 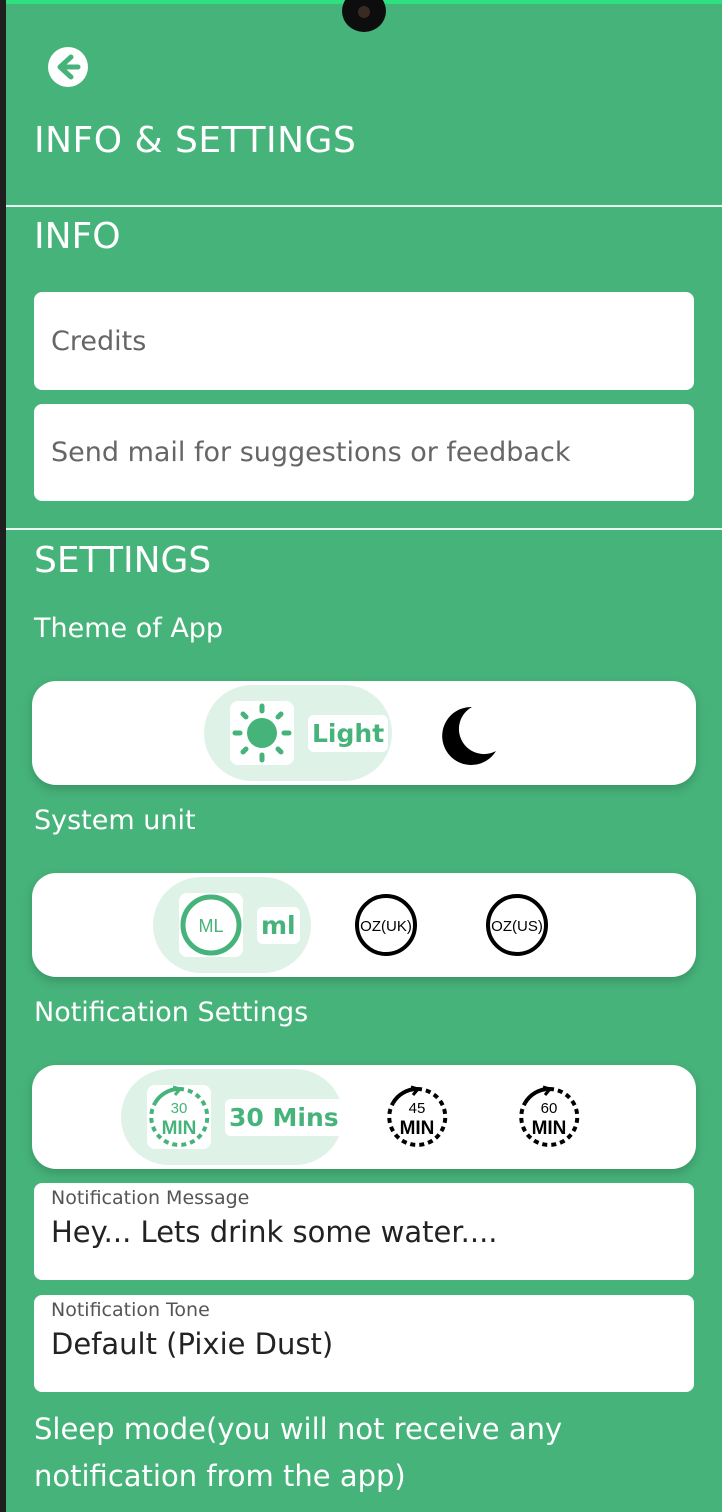 I want to click on theme-selected-label: Light, so click(x=348, y=733).